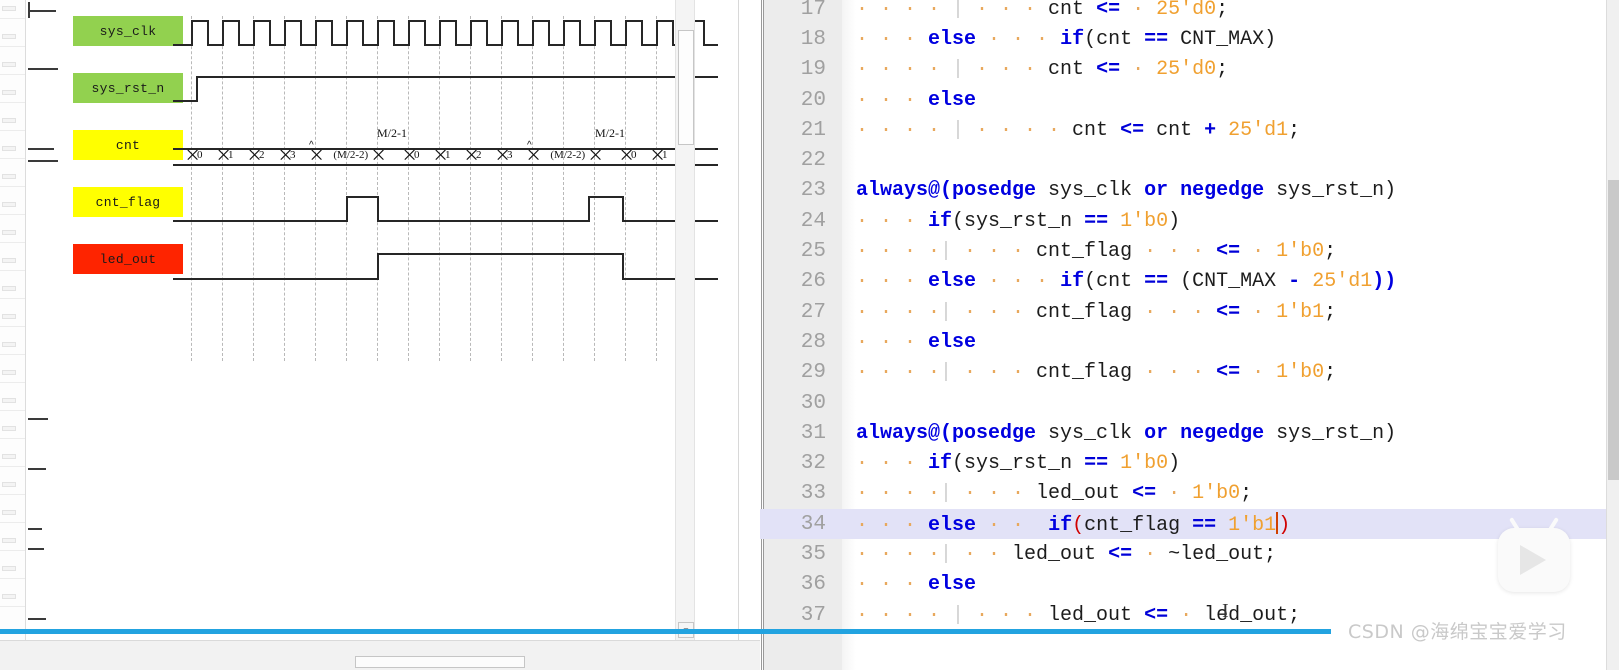 This screenshot has width=1619, height=670. What do you see at coordinates (686, 87) in the screenshot?
I see `document-scroll-thumb` at bounding box center [686, 87].